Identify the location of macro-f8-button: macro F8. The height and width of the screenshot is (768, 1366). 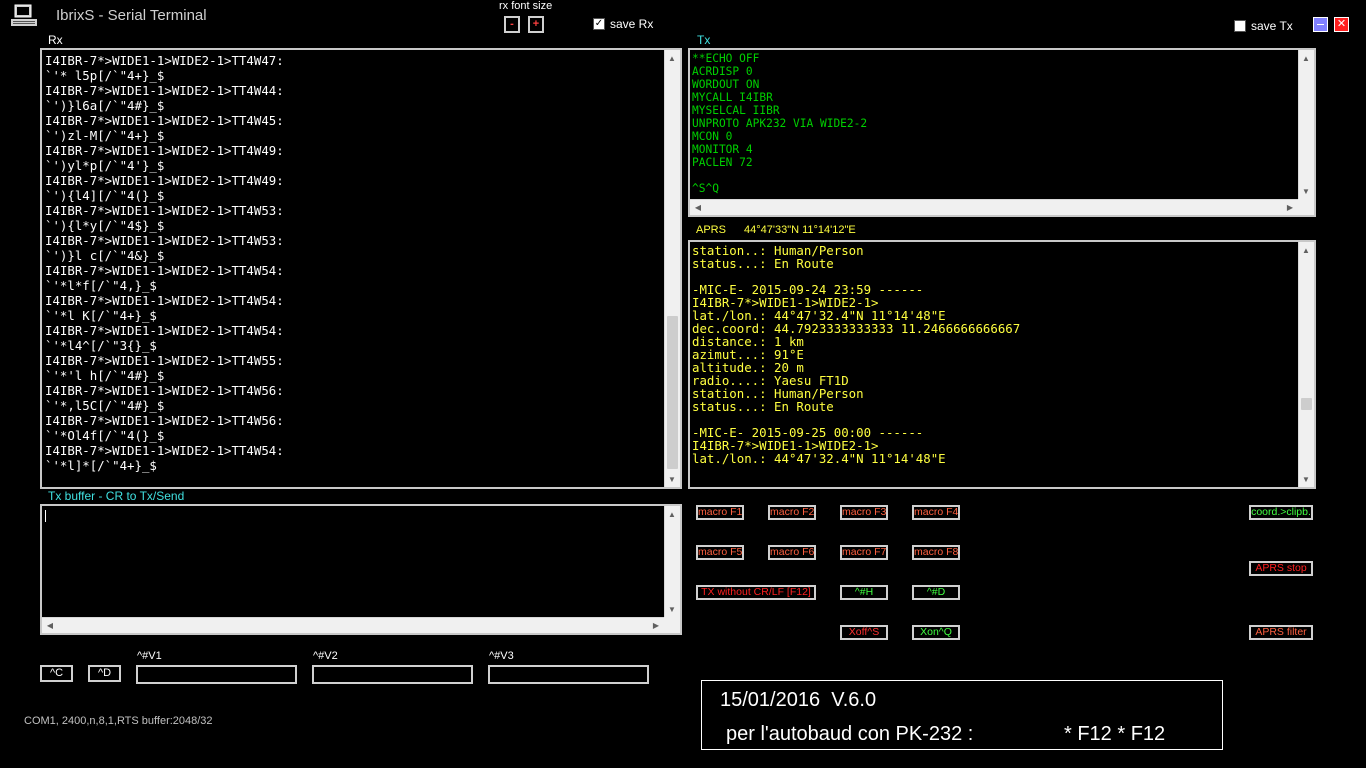
(936, 552).